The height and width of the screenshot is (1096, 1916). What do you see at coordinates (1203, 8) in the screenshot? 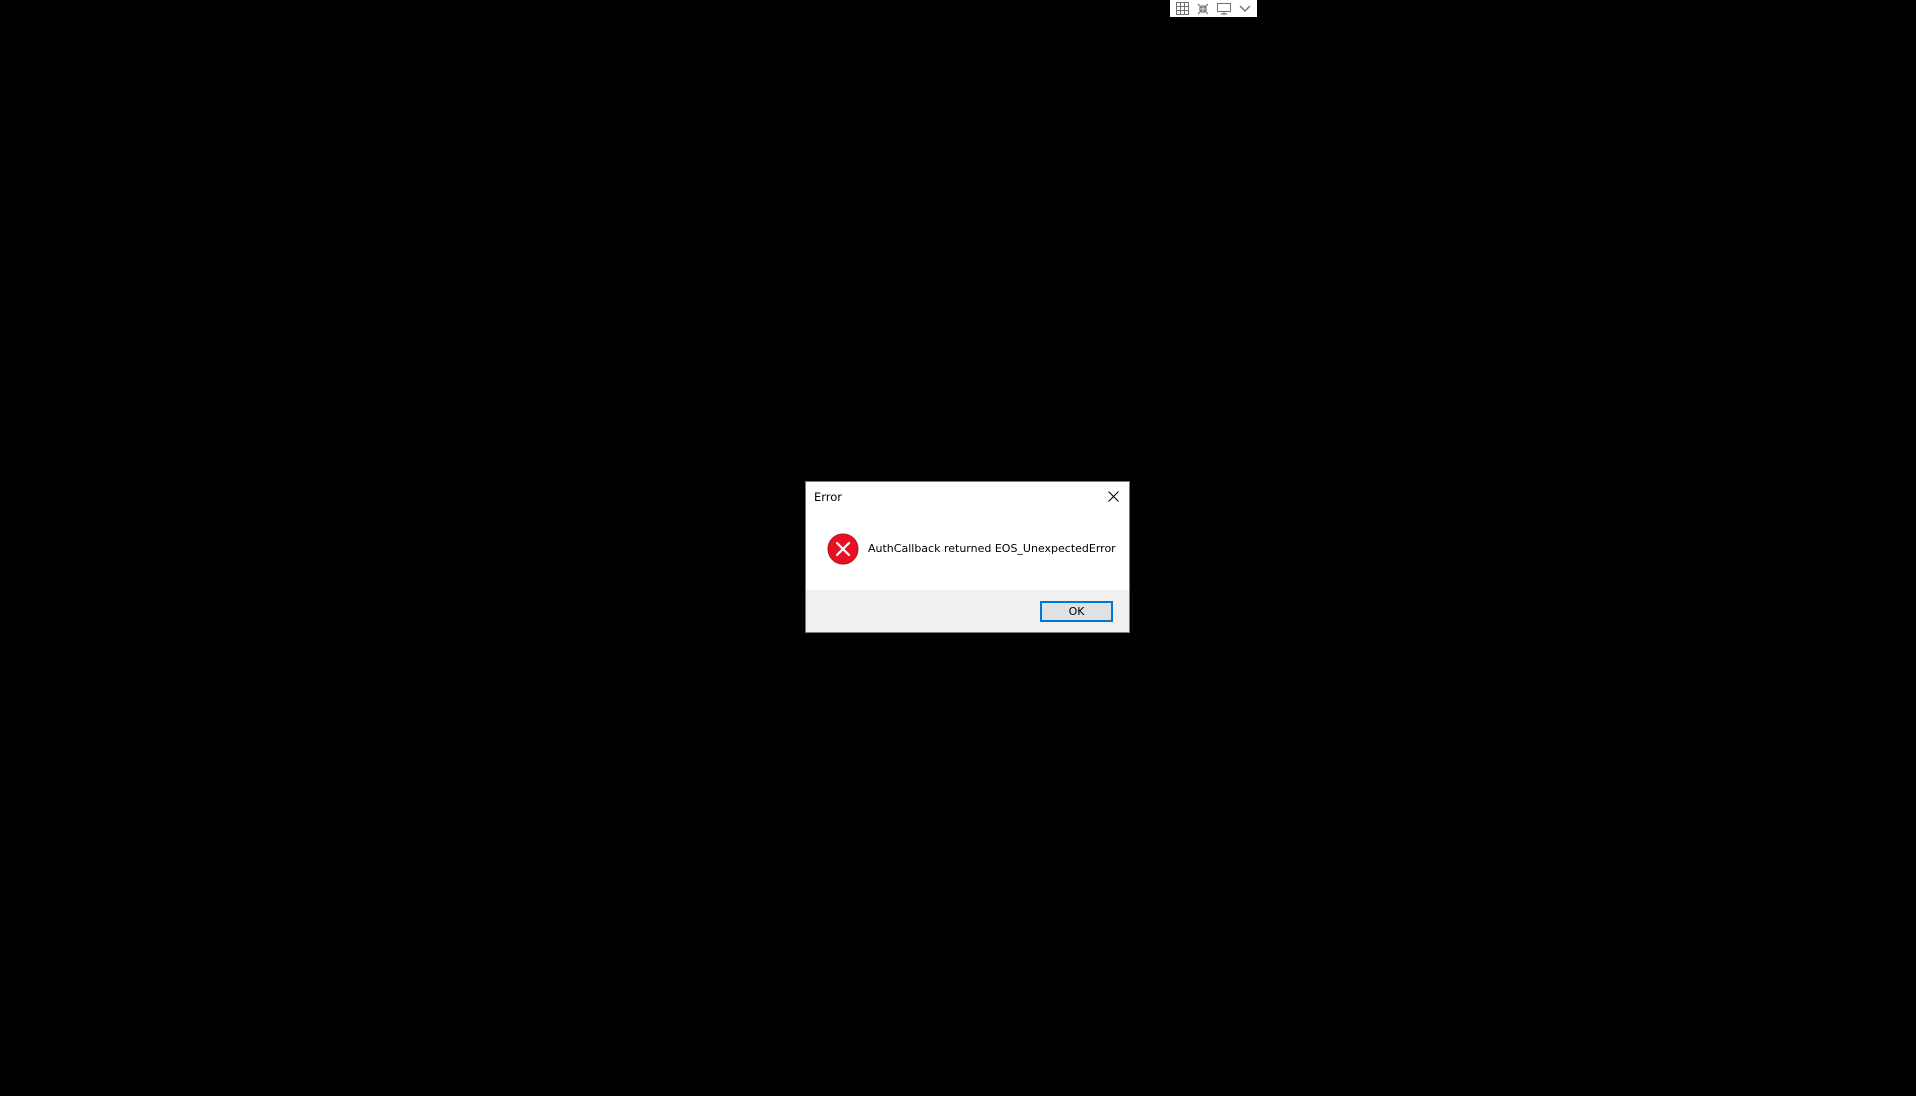
I see `collapse-icon` at bounding box center [1203, 8].